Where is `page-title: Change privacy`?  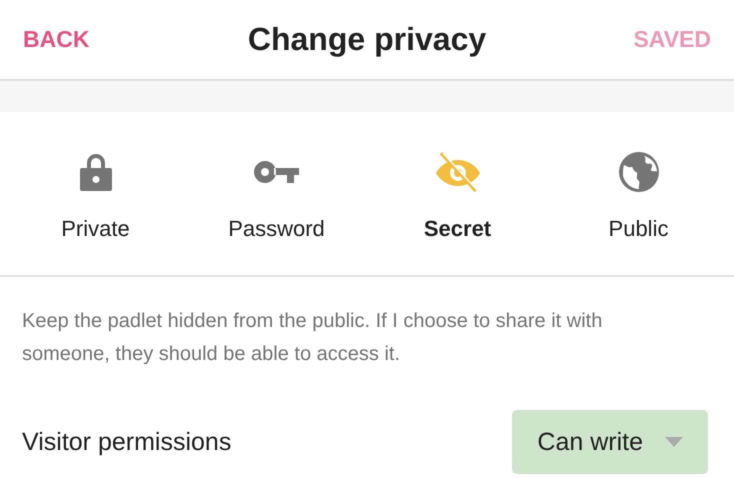 page-title: Change privacy is located at coordinates (367, 39).